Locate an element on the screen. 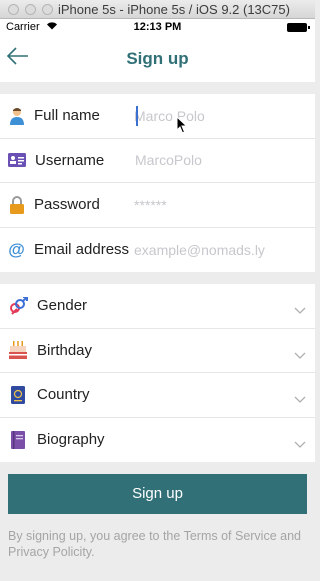  password-input is located at coordinates (224, 204).